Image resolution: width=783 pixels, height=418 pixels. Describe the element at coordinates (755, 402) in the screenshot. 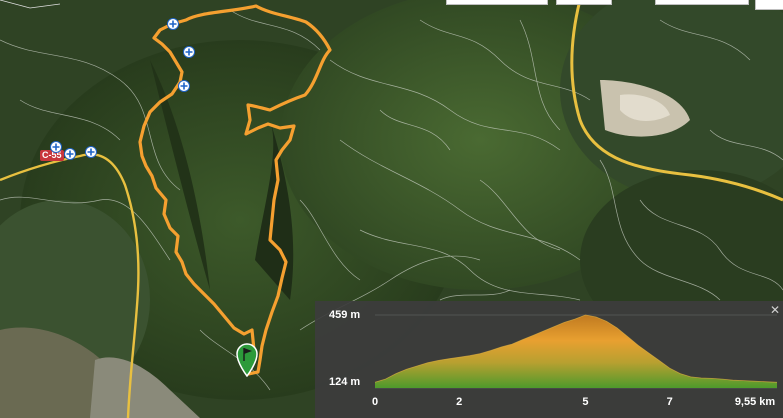

I see `distance-tick-label: 9,55 km` at that location.